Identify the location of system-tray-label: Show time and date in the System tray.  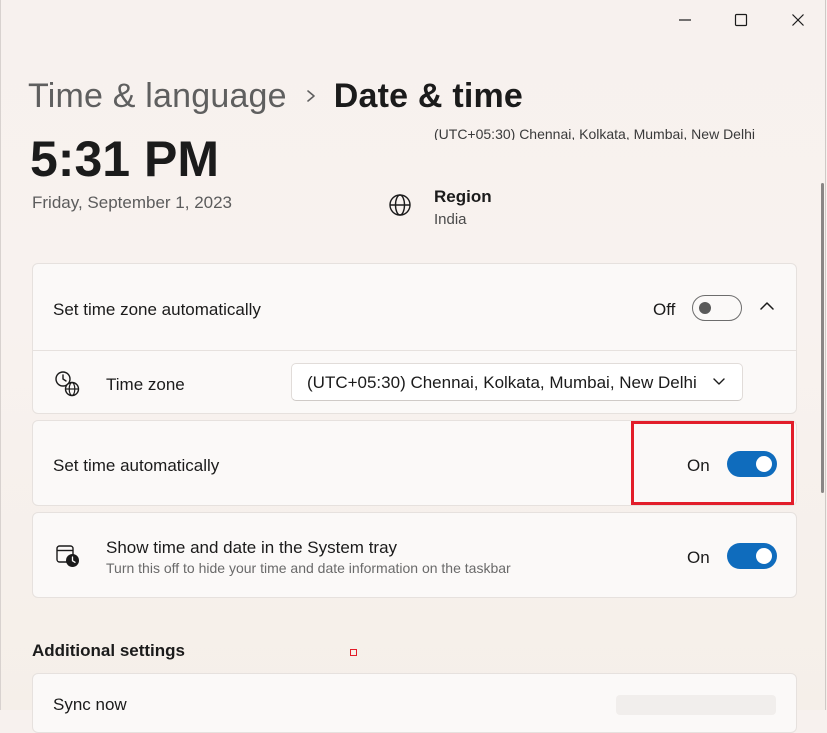
(252, 547).